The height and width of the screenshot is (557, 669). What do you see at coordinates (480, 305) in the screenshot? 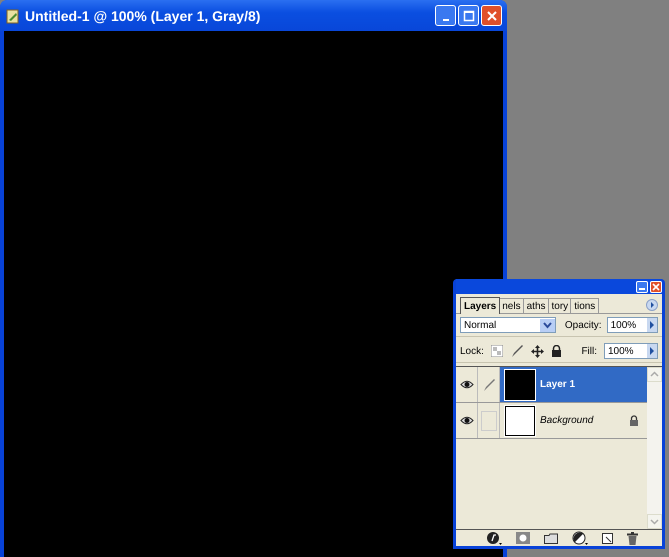
I see `palette-tab: Layers` at bounding box center [480, 305].